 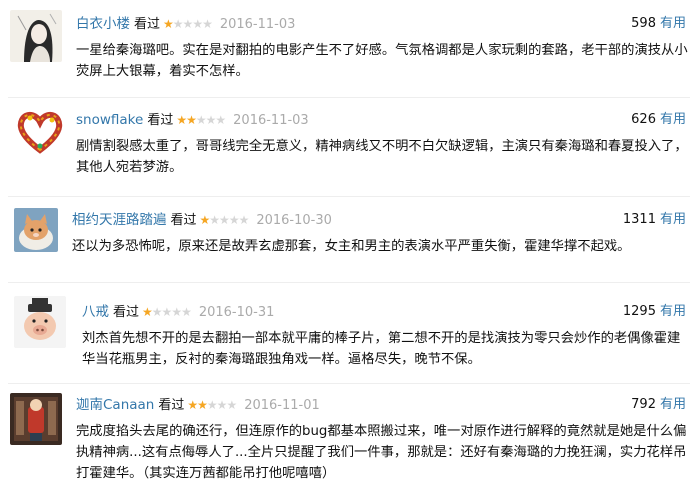 I want to click on useful-vote: 598 有用, so click(x=658, y=24).